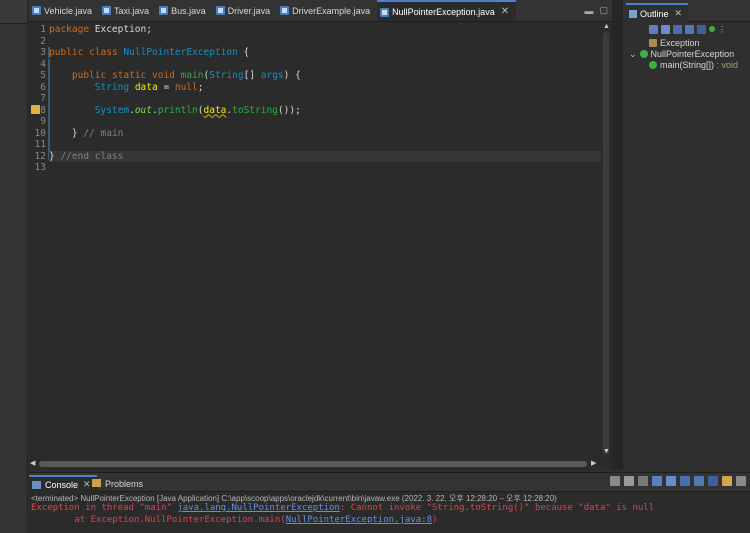  I want to click on display-console-icon, so click(713, 481).